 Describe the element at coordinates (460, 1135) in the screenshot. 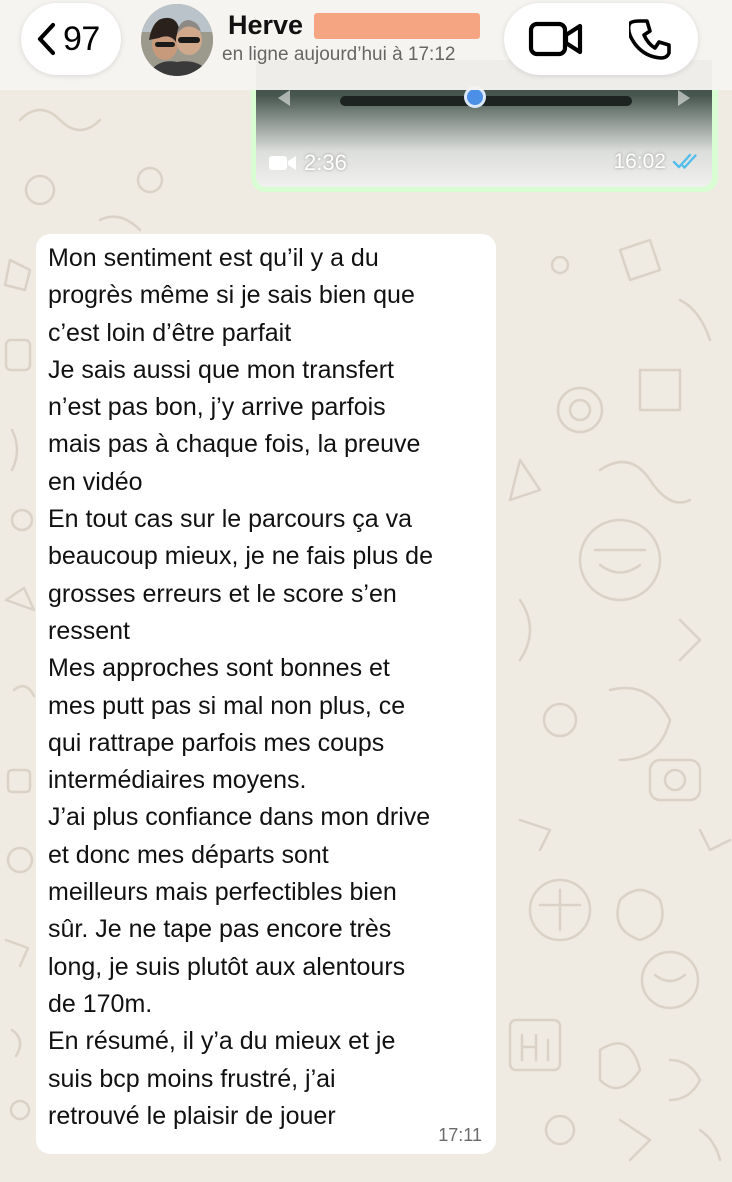

I see `message-time: 17:11` at that location.